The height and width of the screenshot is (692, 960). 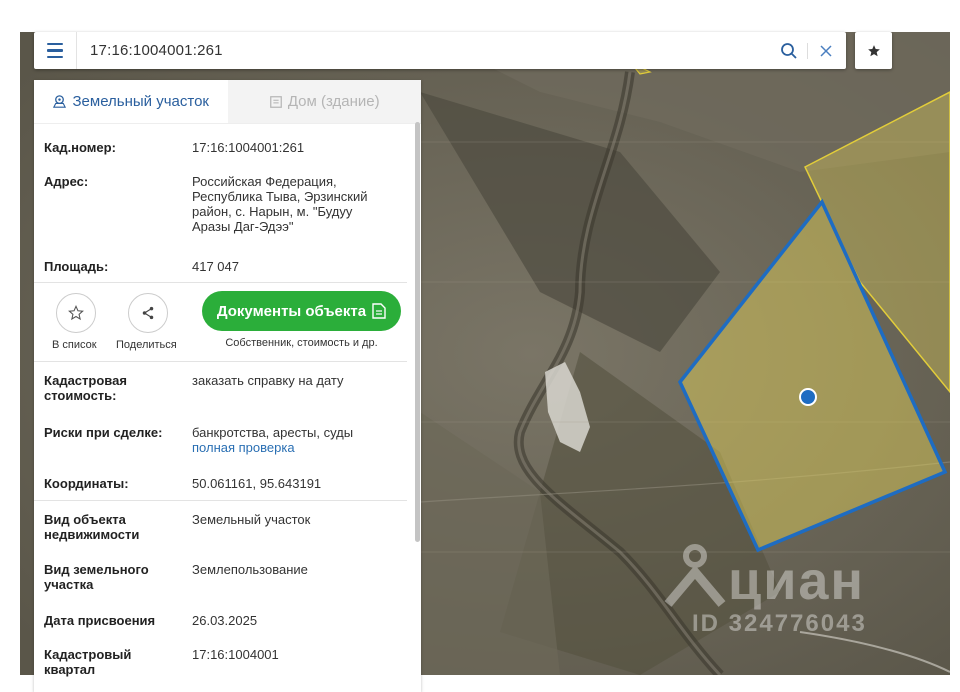 I want to click on search-icon, so click(x=789, y=50).